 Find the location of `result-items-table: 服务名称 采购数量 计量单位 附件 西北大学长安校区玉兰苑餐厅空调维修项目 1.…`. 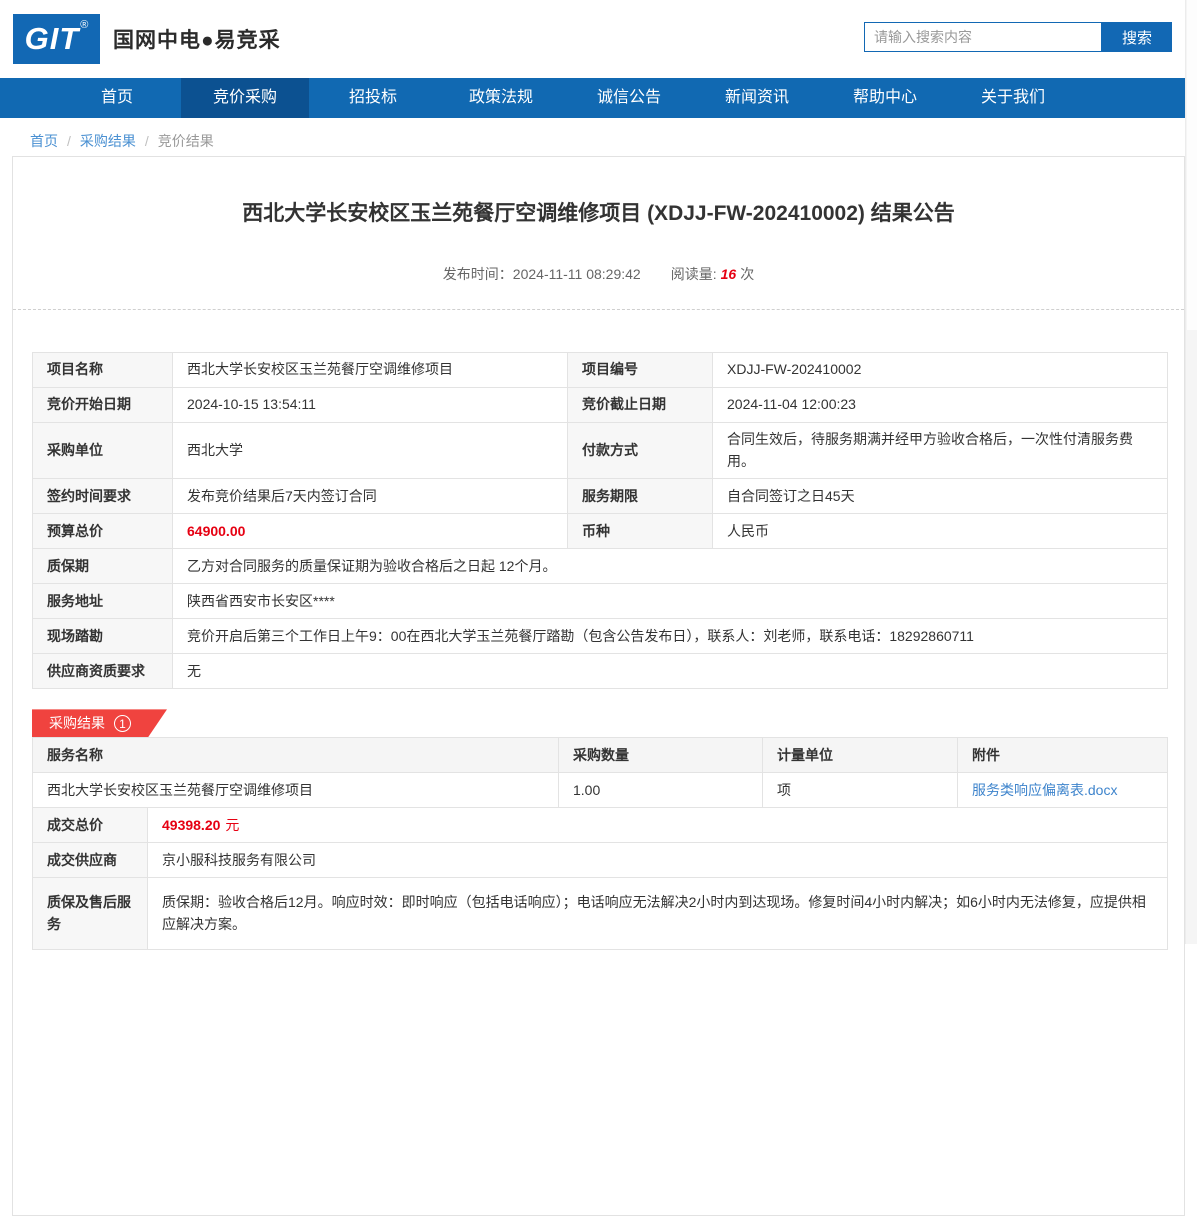

result-items-table: 服务名称 采购数量 计量单位 附件 西北大学长安校区玉兰苑餐厅空调维修项目 1.… is located at coordinates (600, 773).